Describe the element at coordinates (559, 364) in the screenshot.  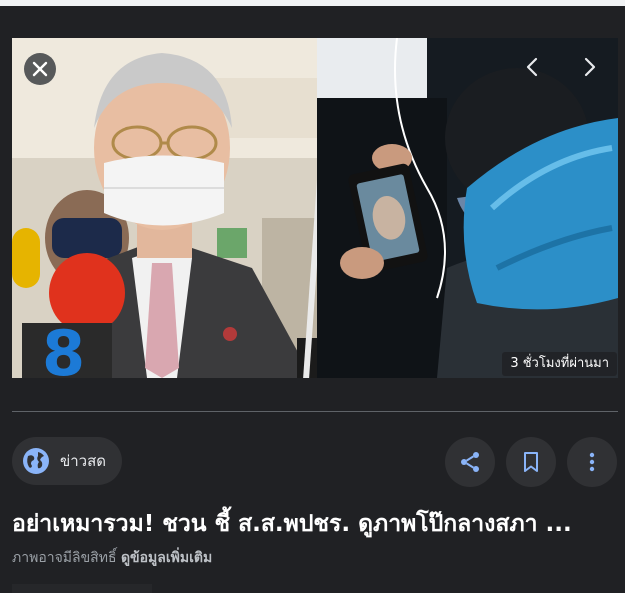
I see `time-badge: 3 ชั่วโมงที่ผ่านมา` at that location.